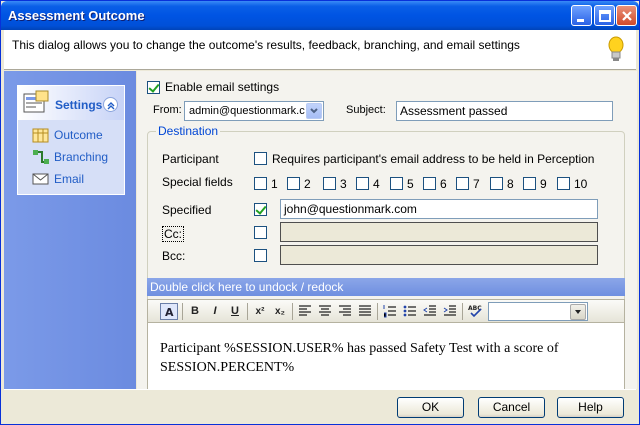 The image size is (640, 425). Describe the element at coordinates (581, 15) in the screenshot. I see `minimize-button` at that location.